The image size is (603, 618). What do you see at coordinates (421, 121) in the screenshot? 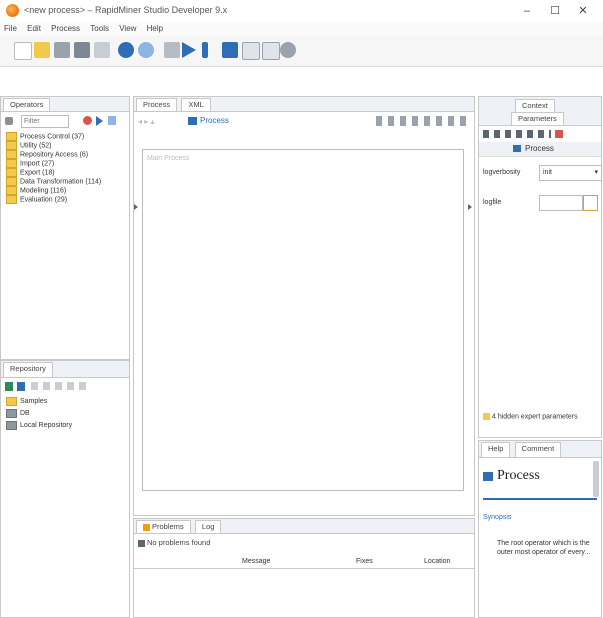
I see `process-tools-icons` at bounding box center [421, 121].